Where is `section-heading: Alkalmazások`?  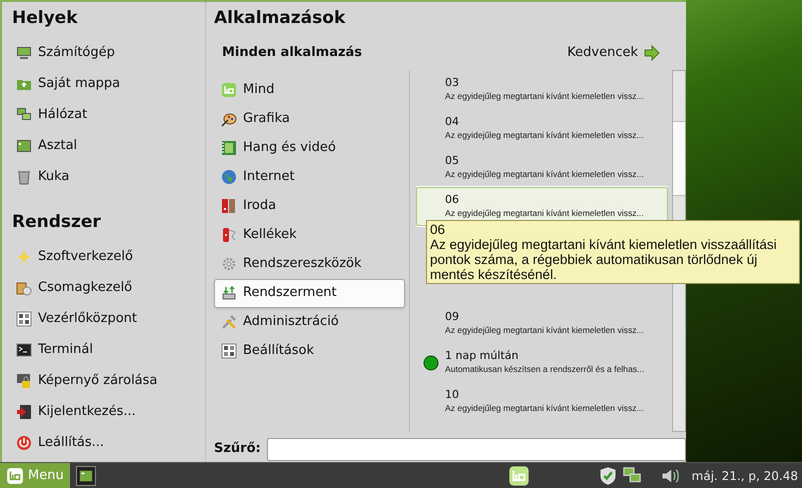
section-heading: Alkalmazások is located at coordinates (280, 18).